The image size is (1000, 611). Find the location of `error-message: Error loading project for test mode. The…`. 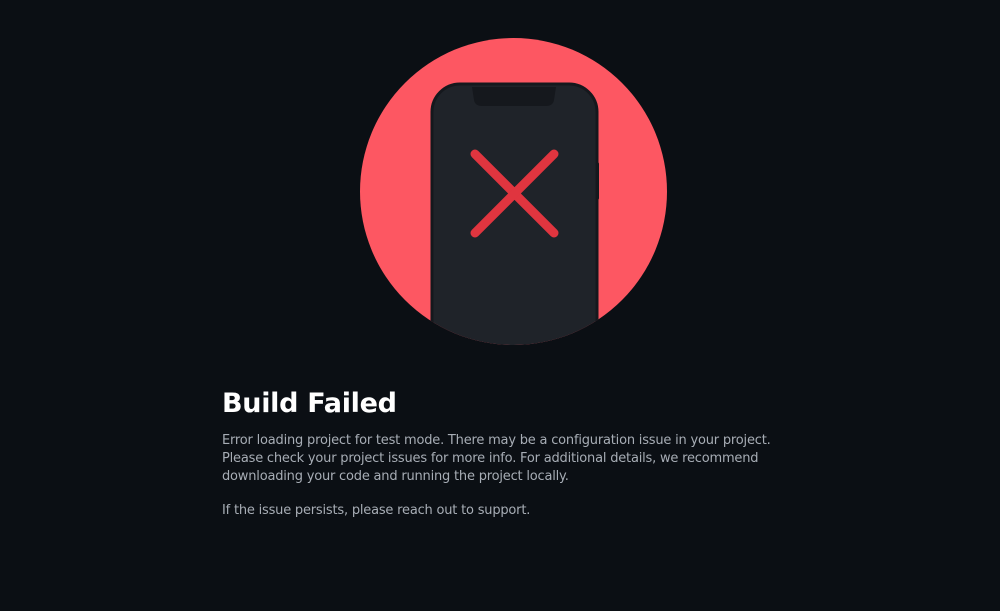

error-message: Error loading project for test mode. The… is located at coordinates (496, 458).